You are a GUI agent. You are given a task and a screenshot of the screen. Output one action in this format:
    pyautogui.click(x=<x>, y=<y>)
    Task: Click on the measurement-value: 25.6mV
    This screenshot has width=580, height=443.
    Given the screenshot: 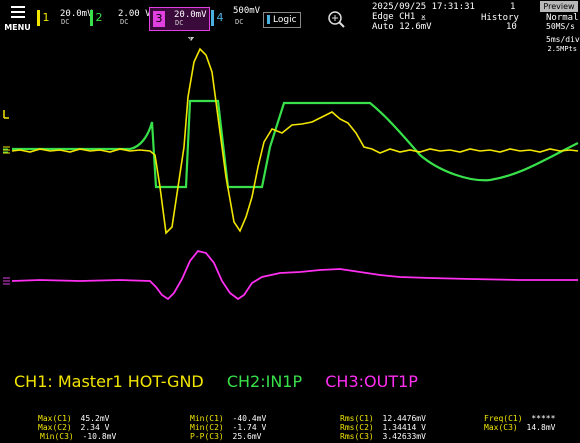 What is the action you would take?
    pyautogui.click(x=247, y=436)
    